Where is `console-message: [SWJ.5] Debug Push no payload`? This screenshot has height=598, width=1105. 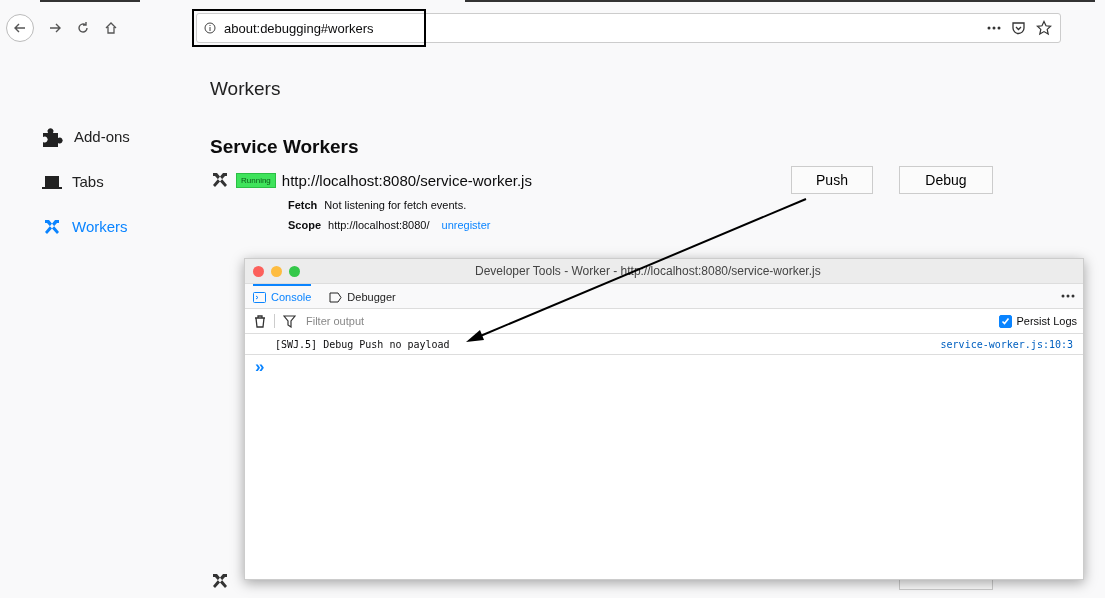
console-message: [SWJ.5] Debug Push no payload is located at coordinates (362, 344).